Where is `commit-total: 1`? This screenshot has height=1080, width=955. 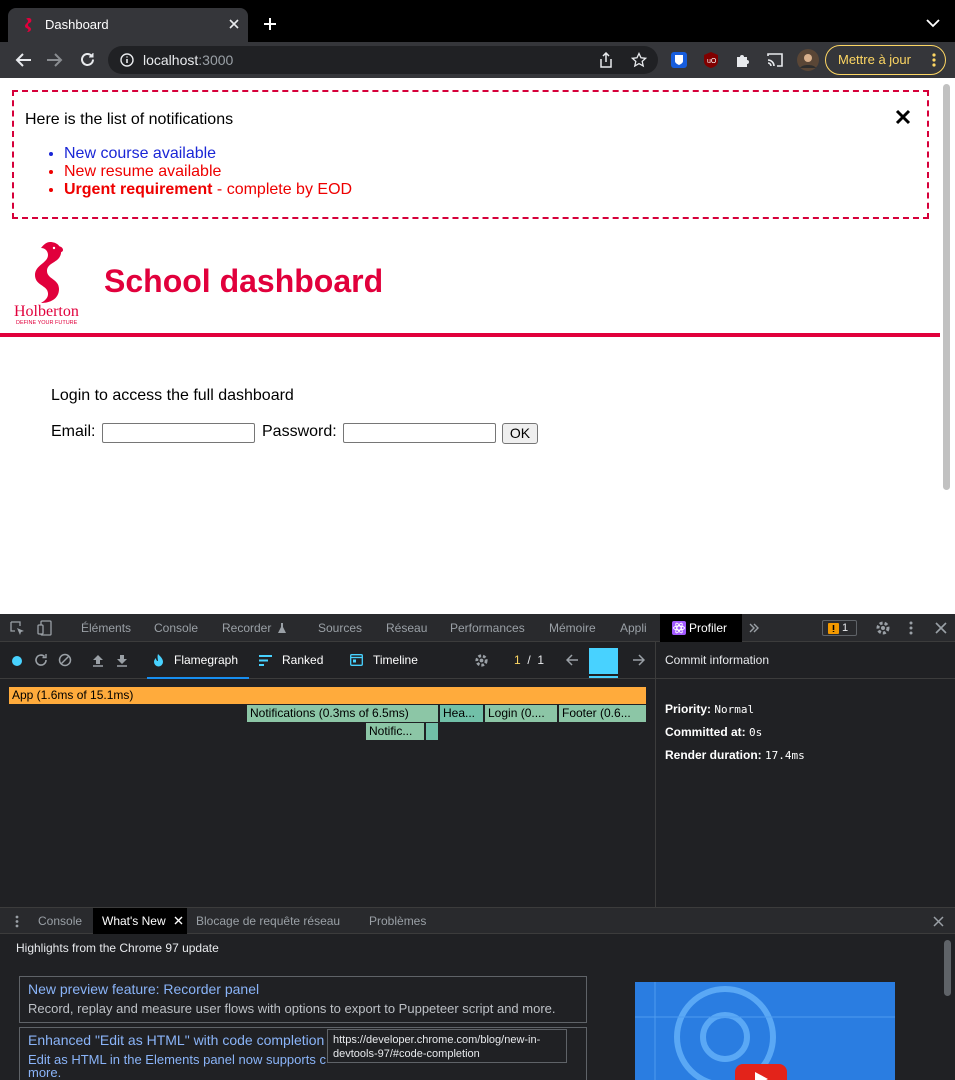 commit-total: 1 is located at coordinates (541, 660).